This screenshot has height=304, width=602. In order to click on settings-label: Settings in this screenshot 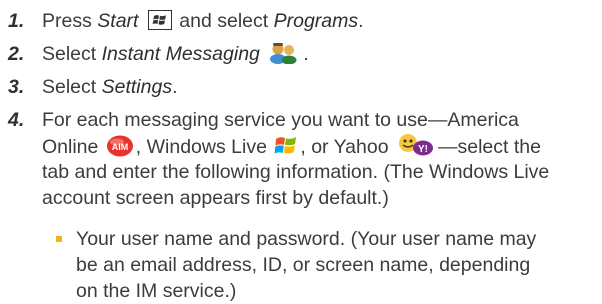, I will do `click(137, 87)`.